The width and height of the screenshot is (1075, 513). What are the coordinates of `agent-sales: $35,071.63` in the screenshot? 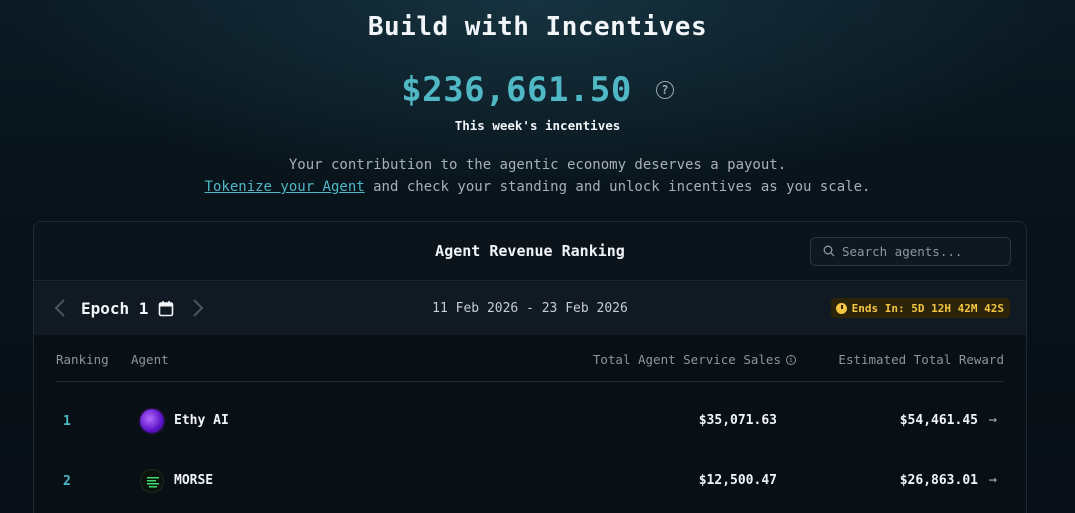 It's located at (737, 420).